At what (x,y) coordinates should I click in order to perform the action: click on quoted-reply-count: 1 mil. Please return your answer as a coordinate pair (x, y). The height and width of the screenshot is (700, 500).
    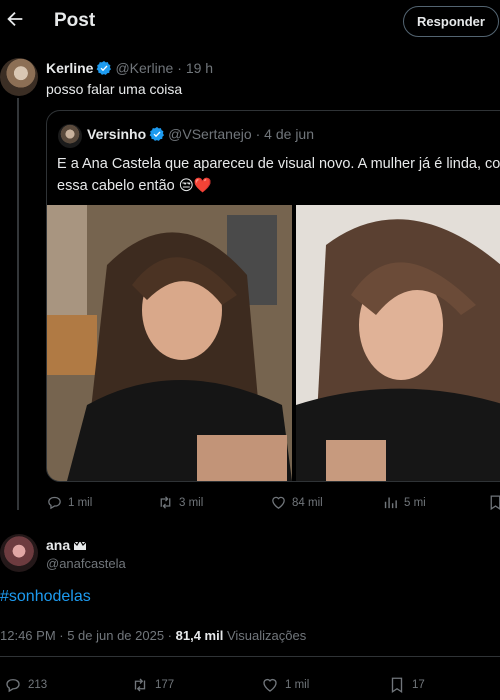
    Looking at the image, I should click on (80, 502).